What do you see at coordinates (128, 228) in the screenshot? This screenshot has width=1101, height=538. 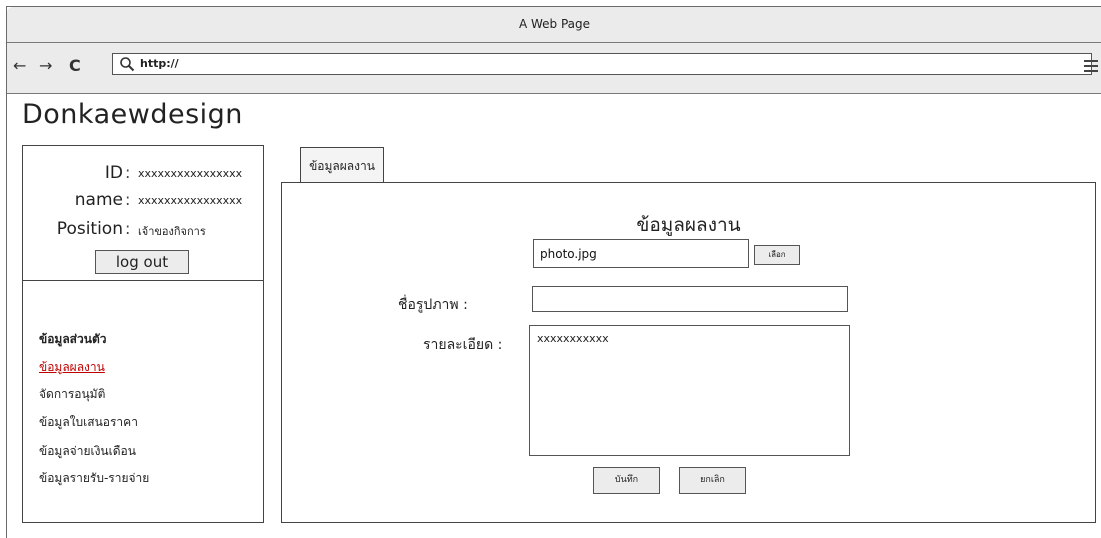 I see `position-colon: :` at bounding box center [128, 228].